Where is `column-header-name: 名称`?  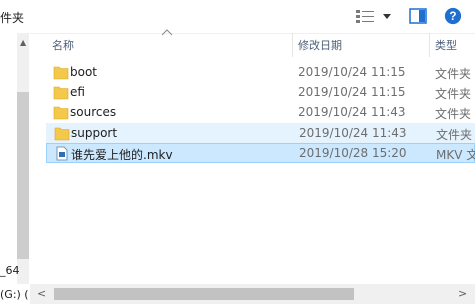
column-header-name: 名称 is located at coordinates (63, 45).